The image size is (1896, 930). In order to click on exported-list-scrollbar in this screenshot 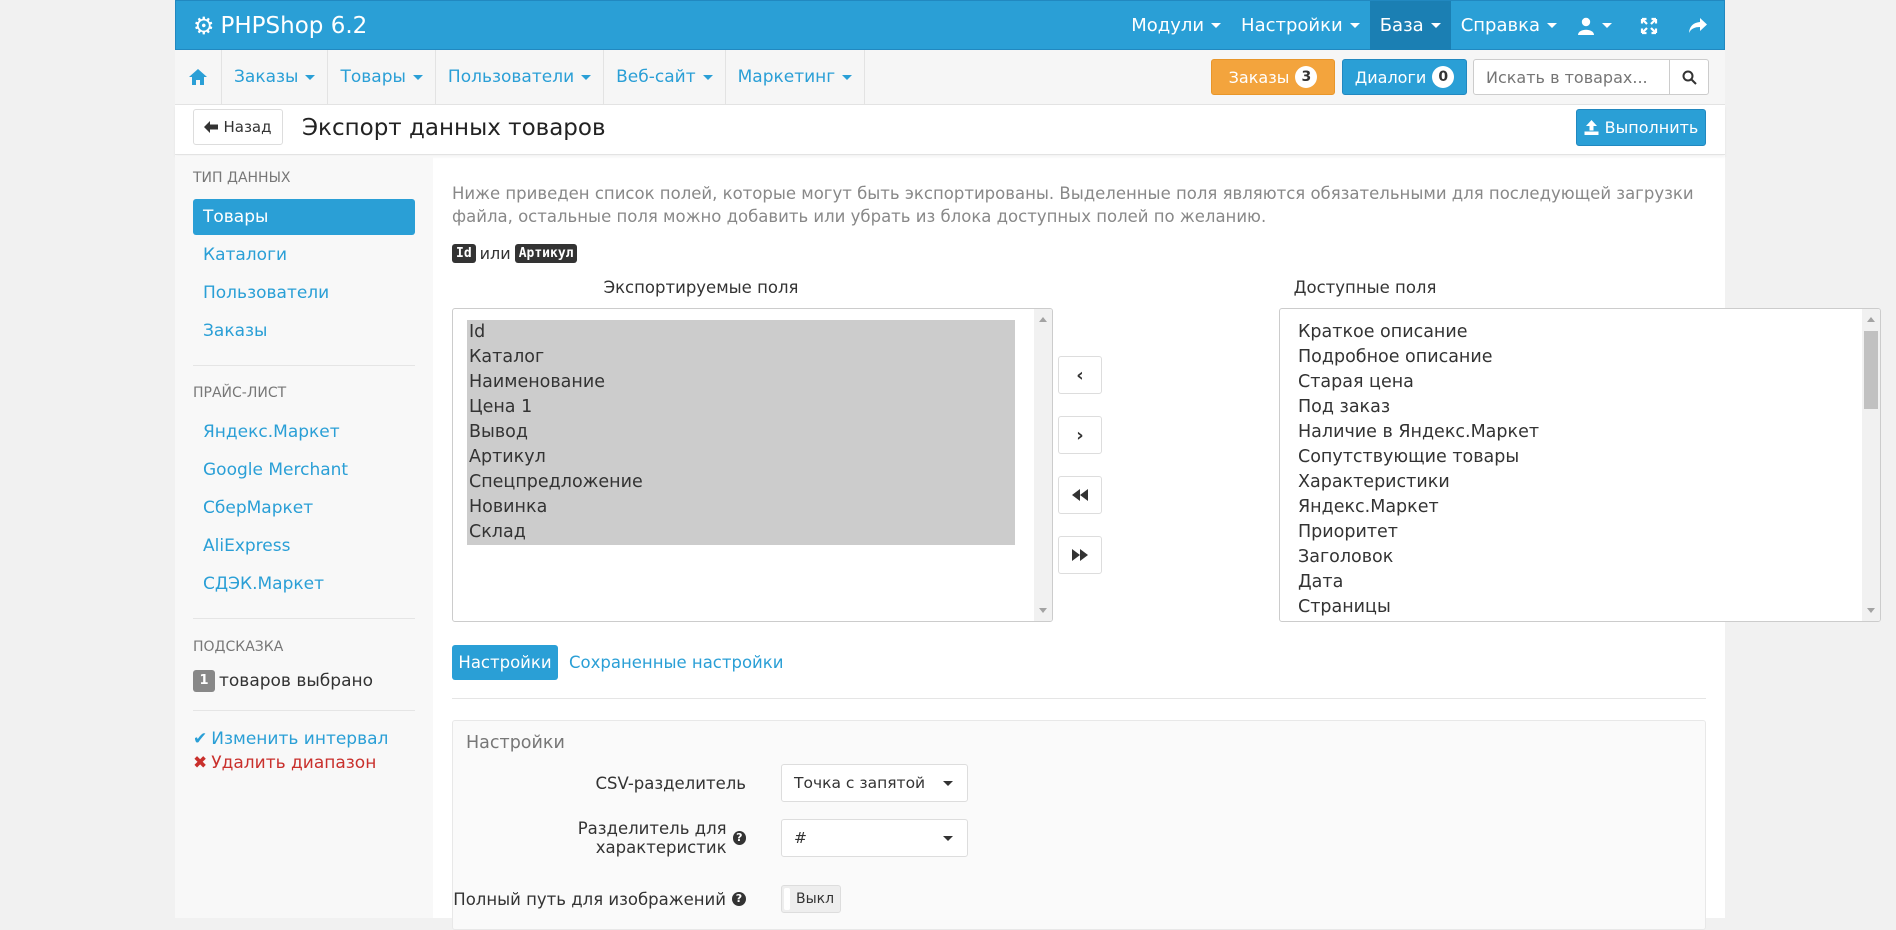, I will do `click(1043, 465)`.